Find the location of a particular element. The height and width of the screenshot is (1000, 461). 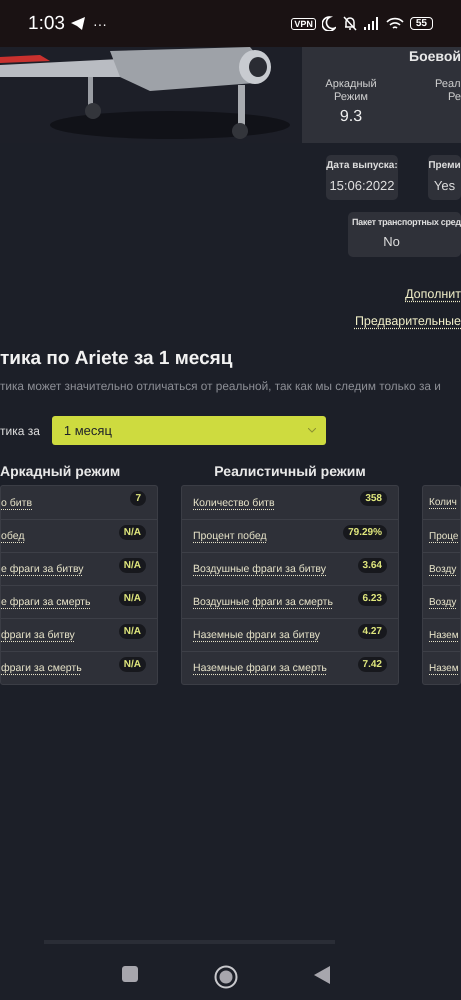

bell-off-icon is located at coordinates (350, 23).